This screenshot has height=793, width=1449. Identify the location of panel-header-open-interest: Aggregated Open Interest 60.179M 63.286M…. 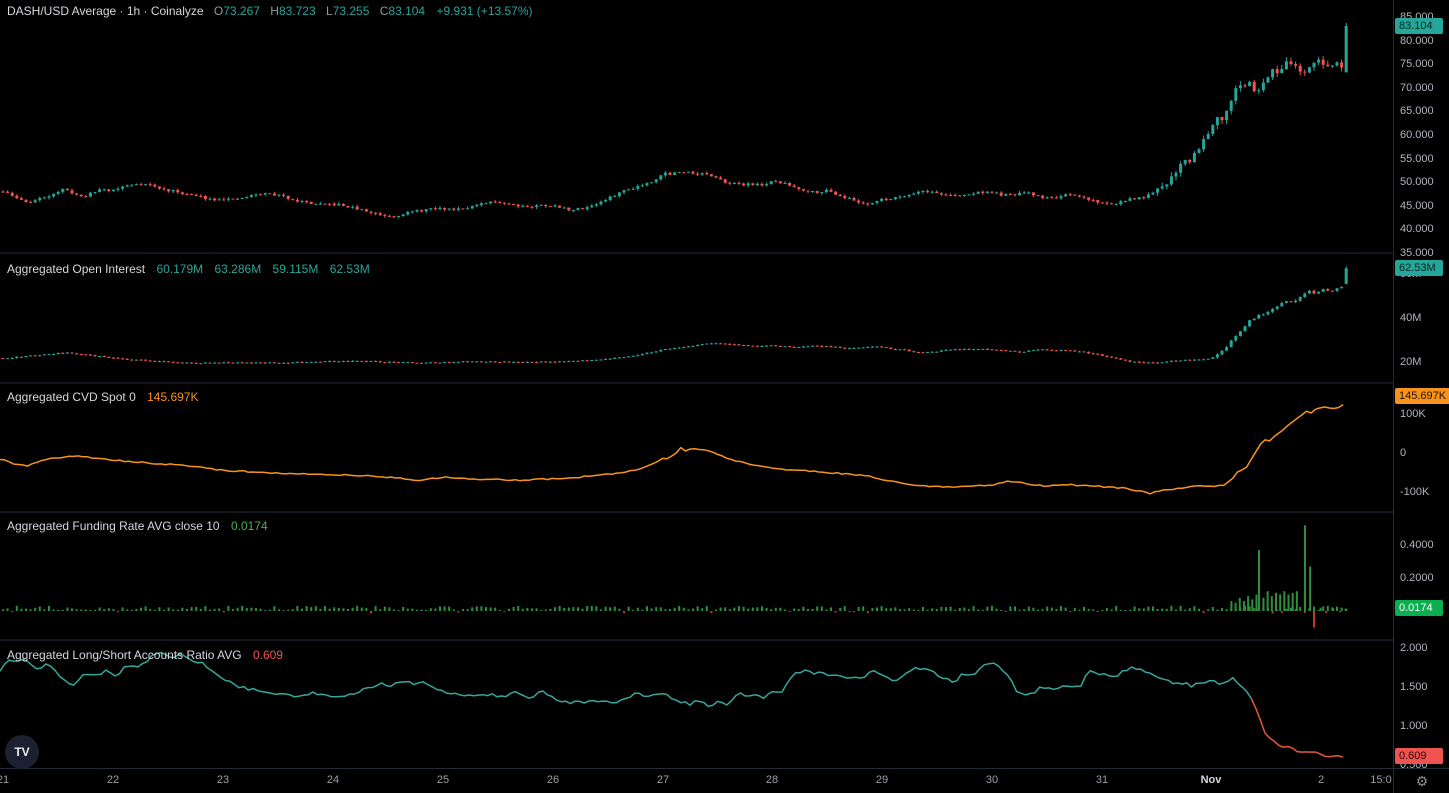
(188, 269).